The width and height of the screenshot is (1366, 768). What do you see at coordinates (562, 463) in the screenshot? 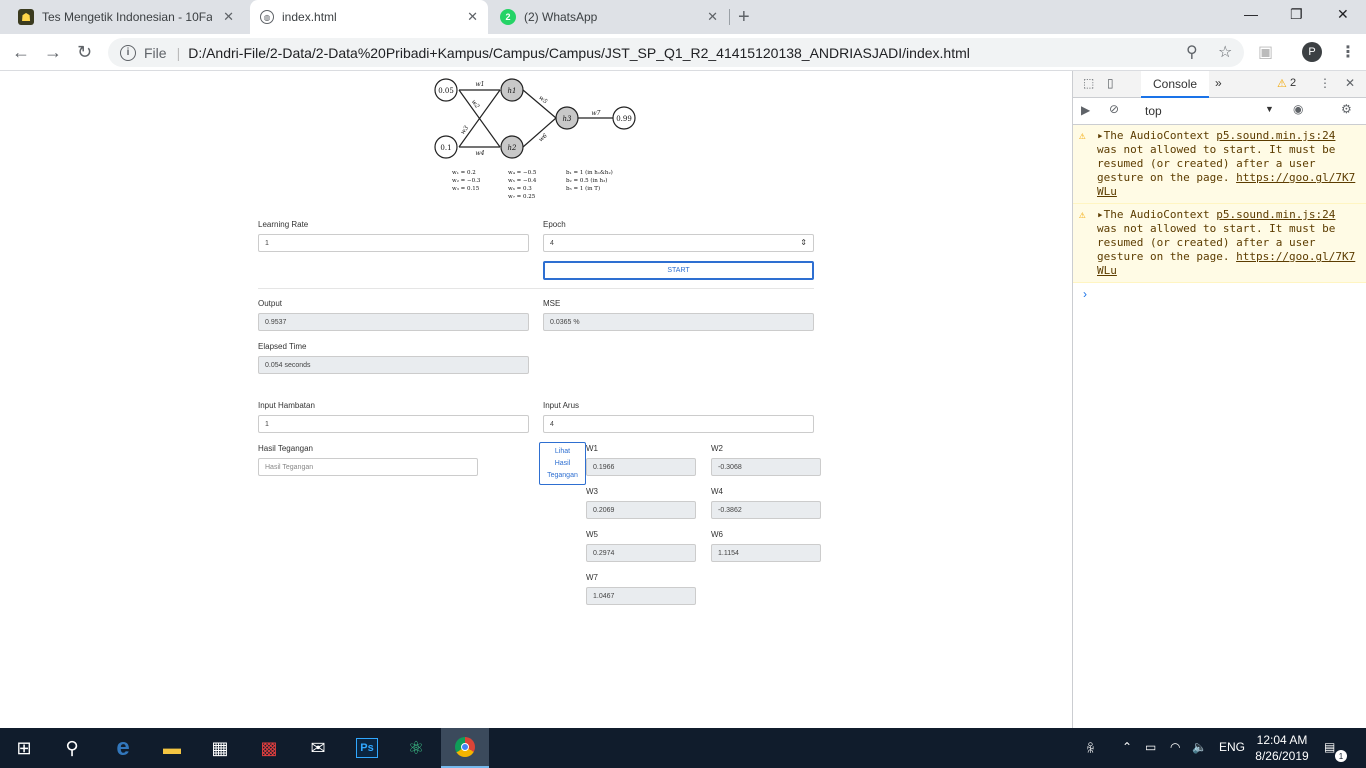
I see `lihat-hasil-tegangan-button: Lihat Hasil Tegangan` at bounding box center [562, 463].